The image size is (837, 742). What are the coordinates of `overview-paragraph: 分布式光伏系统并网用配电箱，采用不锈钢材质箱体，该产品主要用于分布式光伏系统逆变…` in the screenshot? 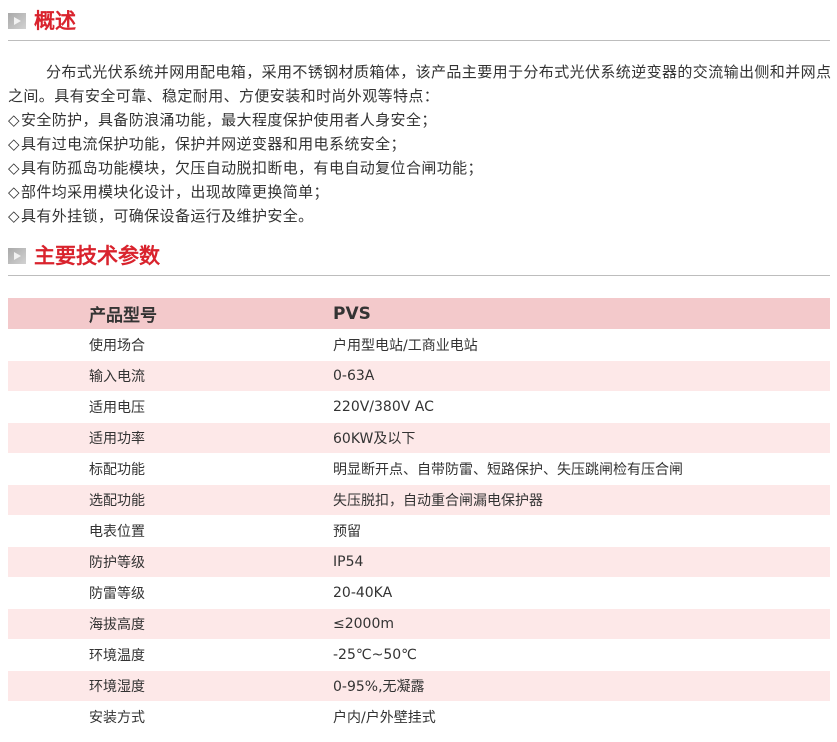 It's located at (420, 84).